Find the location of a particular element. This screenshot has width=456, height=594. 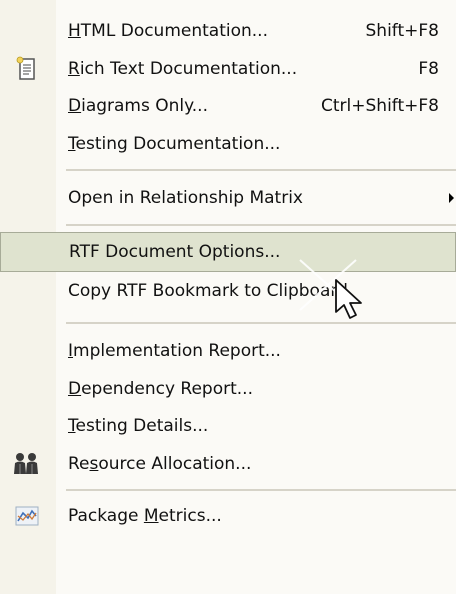

menu-item-shortcut: Shift+F8 is located at coordinates (402, 31).